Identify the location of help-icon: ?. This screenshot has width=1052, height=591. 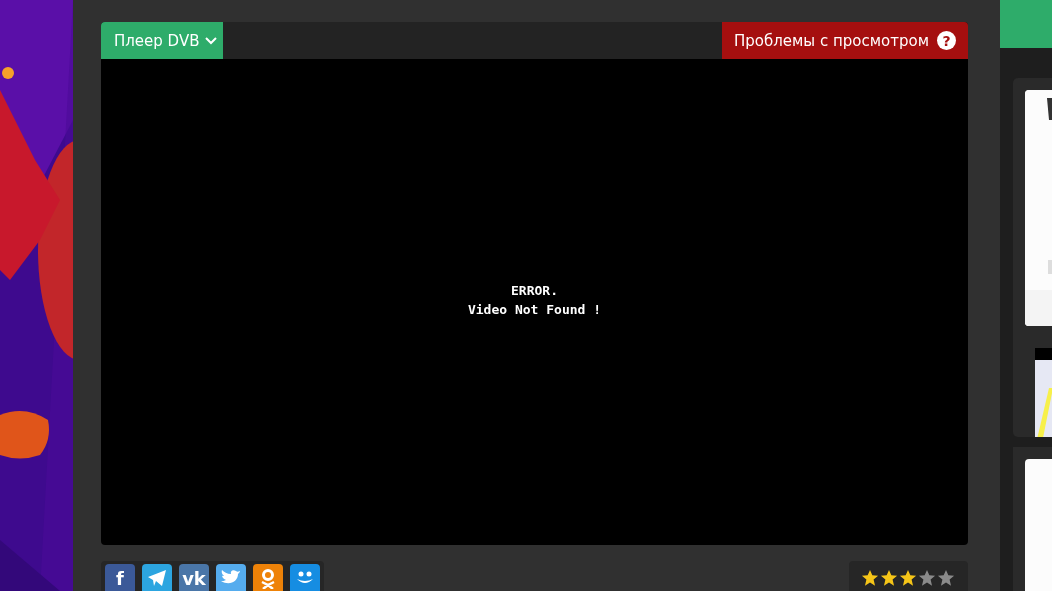
(946, 40).